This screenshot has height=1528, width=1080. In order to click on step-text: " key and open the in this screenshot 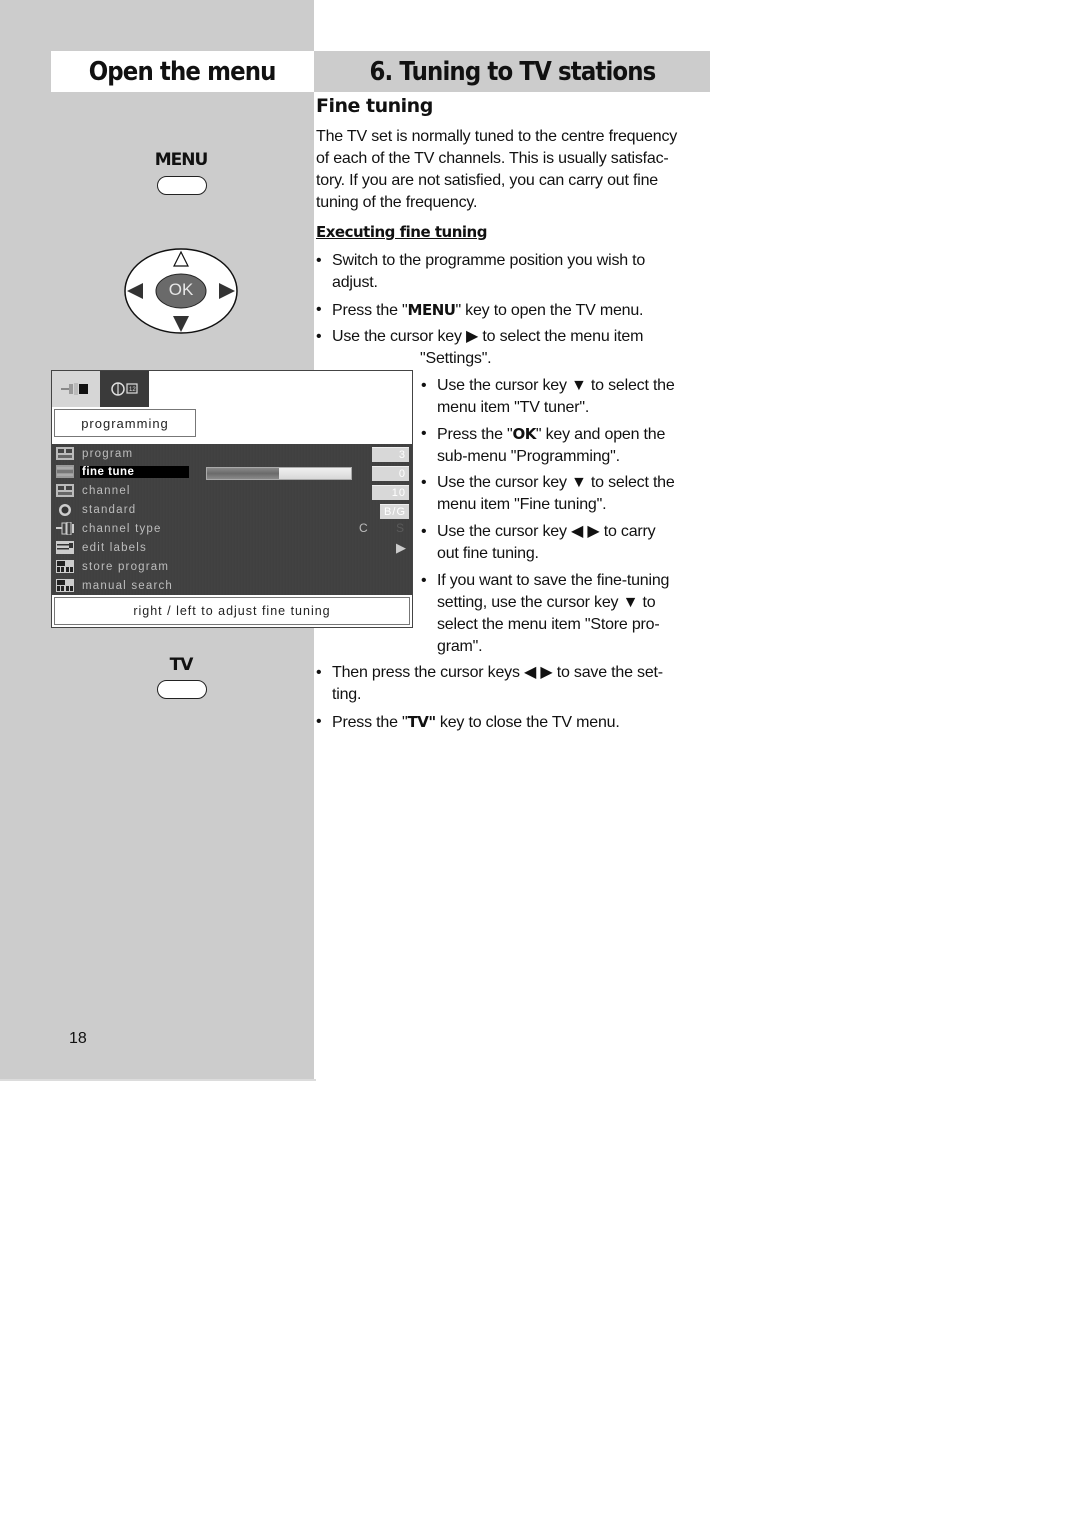, I will do `click(600, 434)`.